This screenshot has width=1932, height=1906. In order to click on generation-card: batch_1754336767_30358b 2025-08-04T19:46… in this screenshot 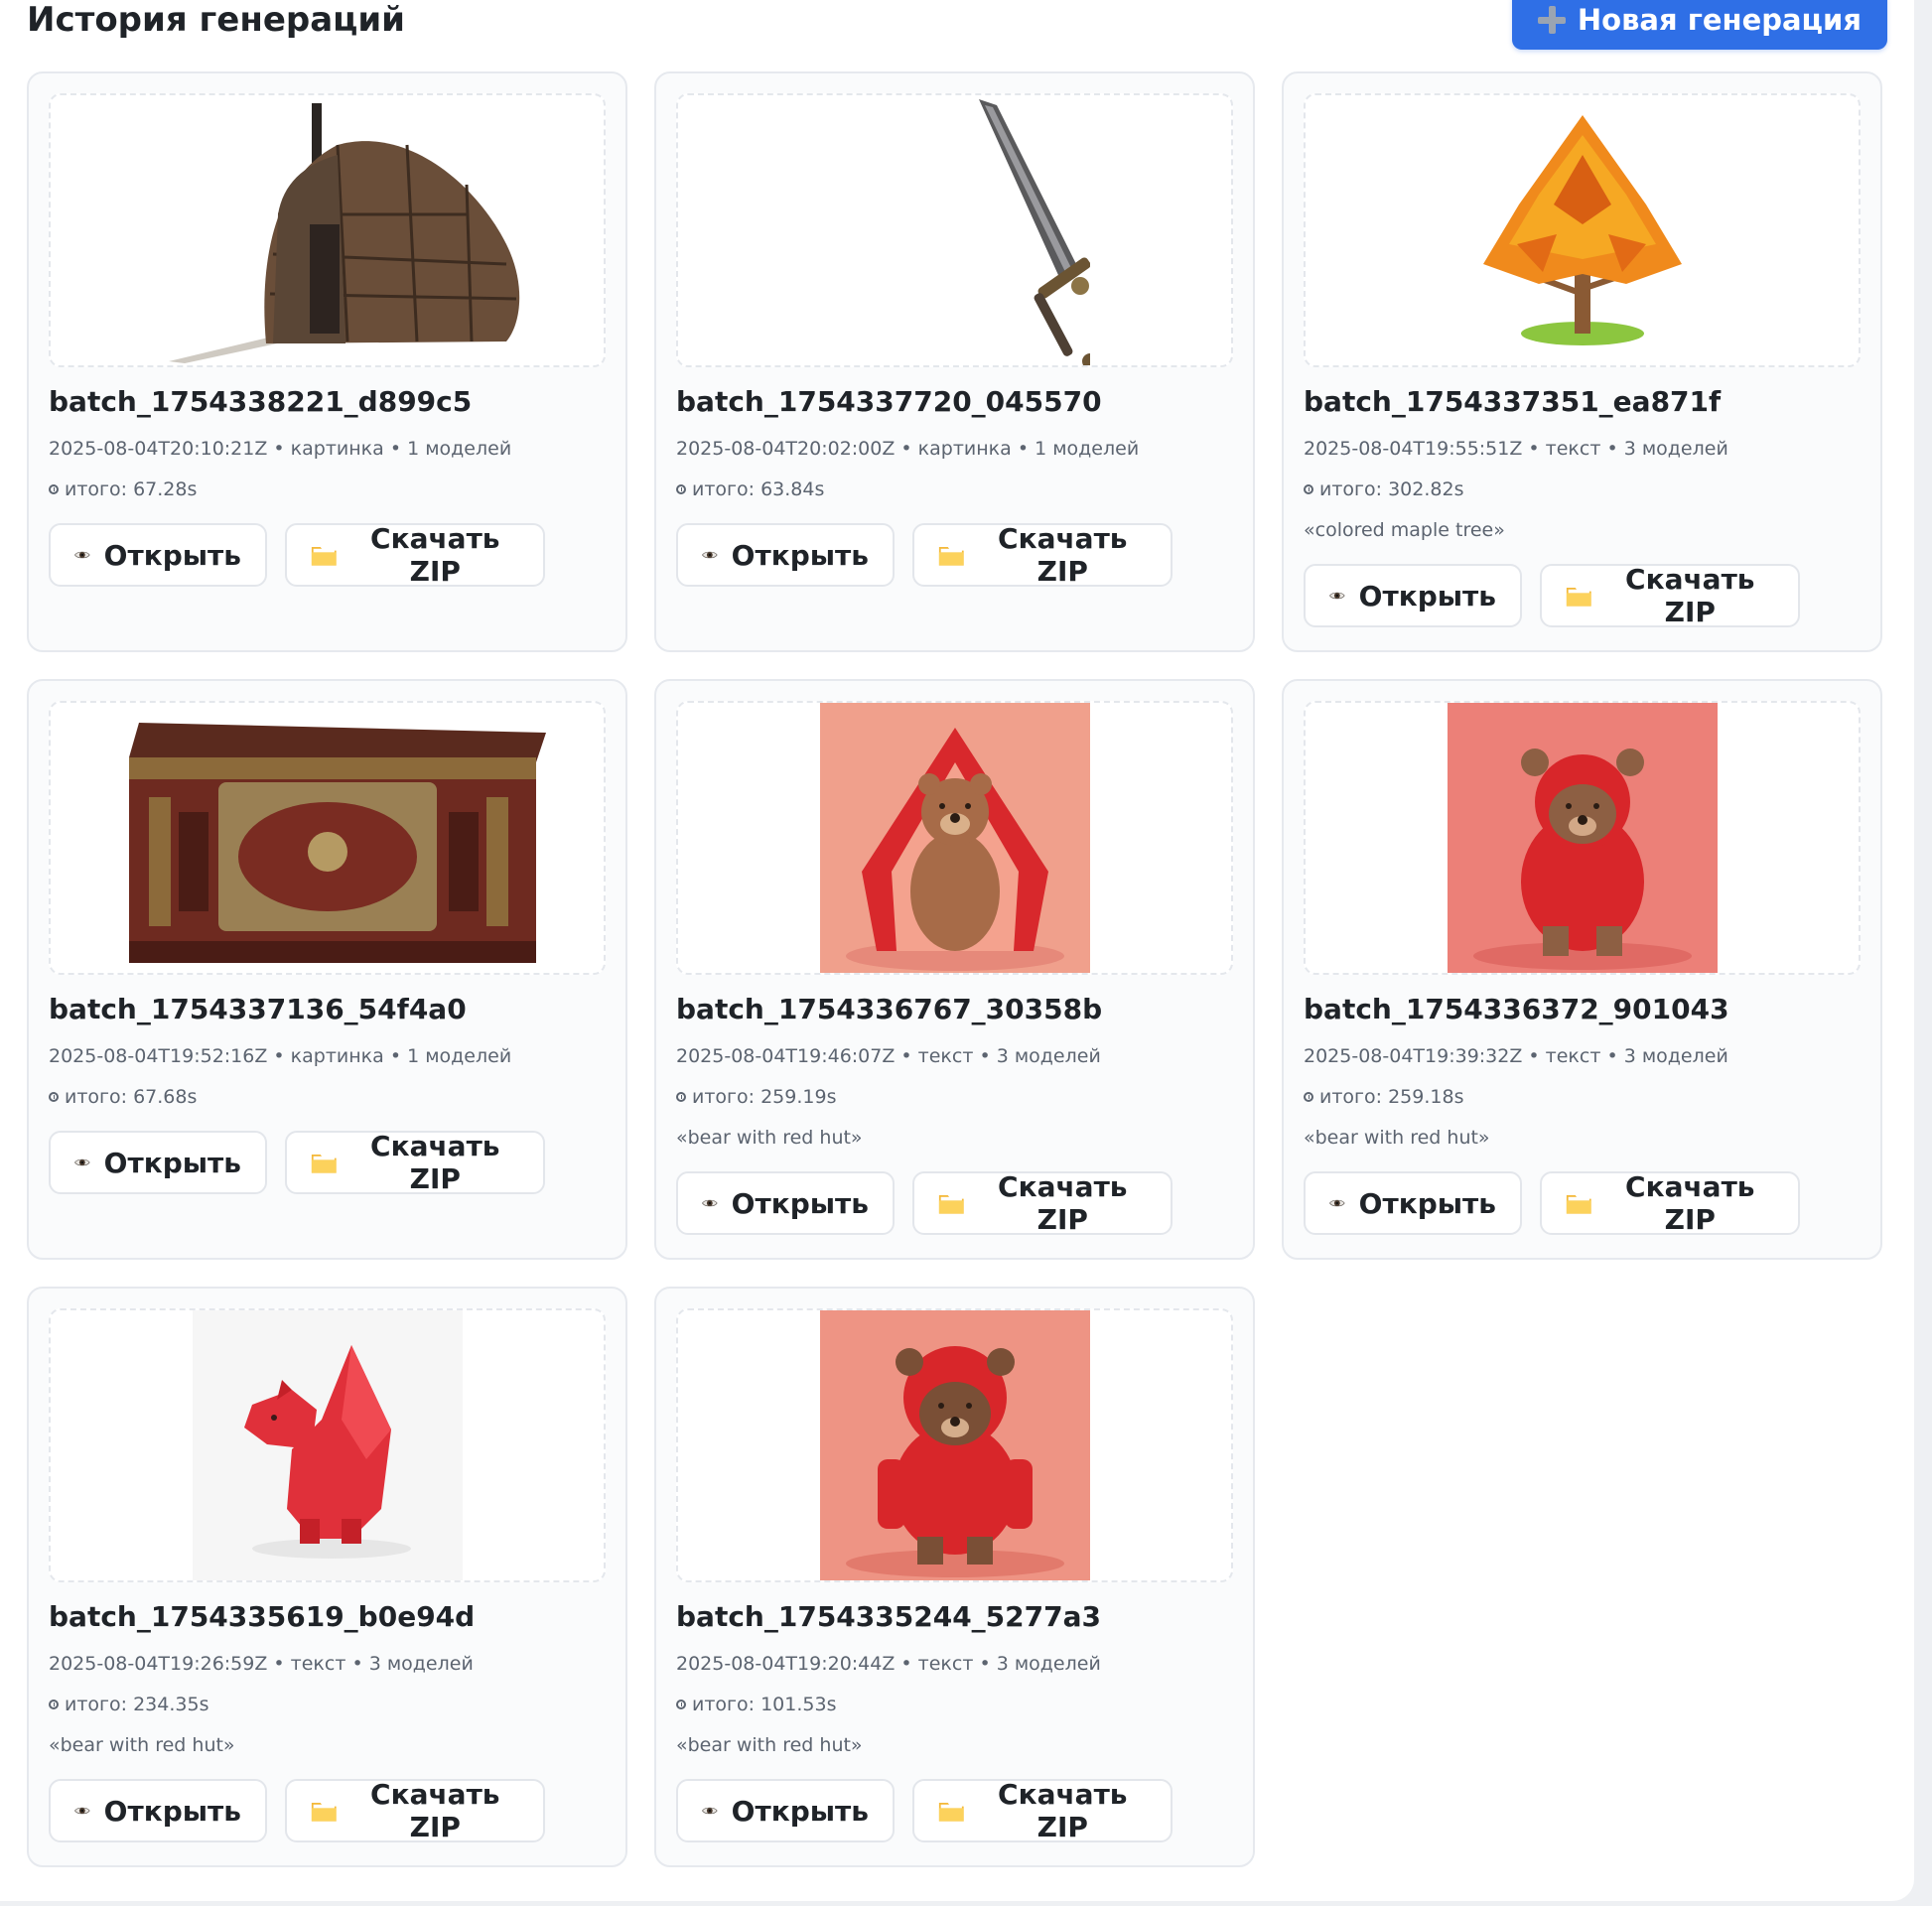, I will do `click(955, 969)`.